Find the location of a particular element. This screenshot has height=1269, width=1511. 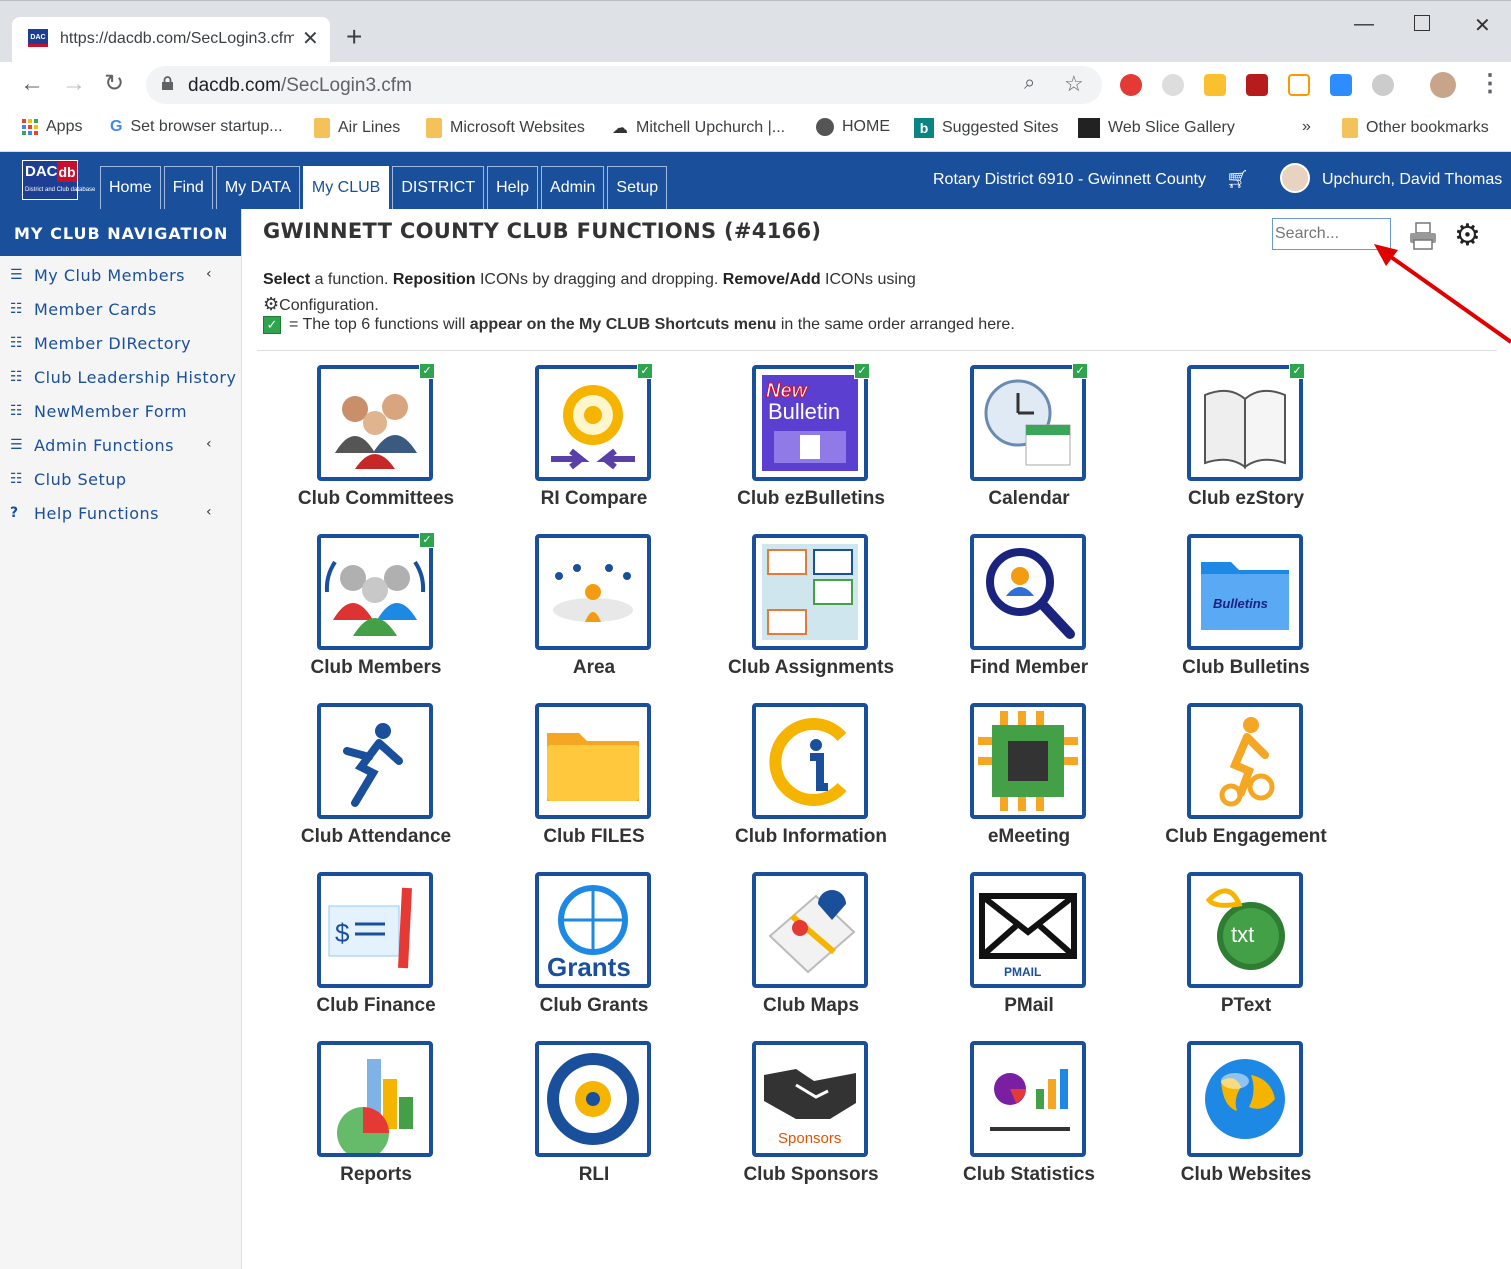

function-label: eMeeting is located at coordinates (1029, 837).